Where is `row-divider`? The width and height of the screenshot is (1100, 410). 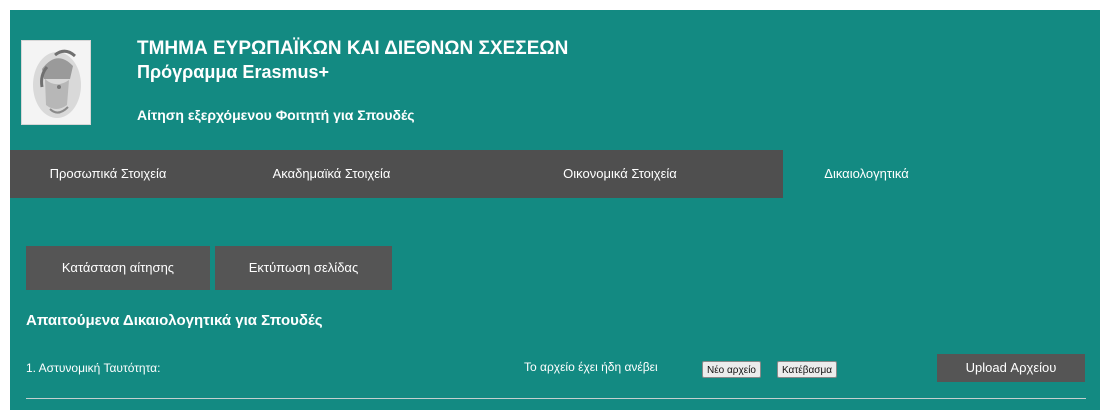
row-divider is located at coordinates (556, 398).